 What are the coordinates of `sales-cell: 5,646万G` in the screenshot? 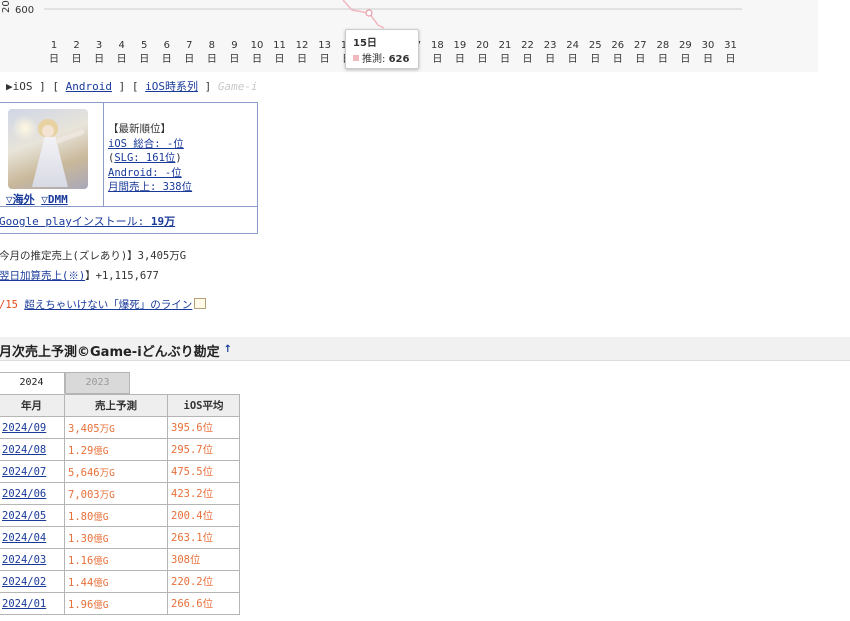 It's located at (116, 471).